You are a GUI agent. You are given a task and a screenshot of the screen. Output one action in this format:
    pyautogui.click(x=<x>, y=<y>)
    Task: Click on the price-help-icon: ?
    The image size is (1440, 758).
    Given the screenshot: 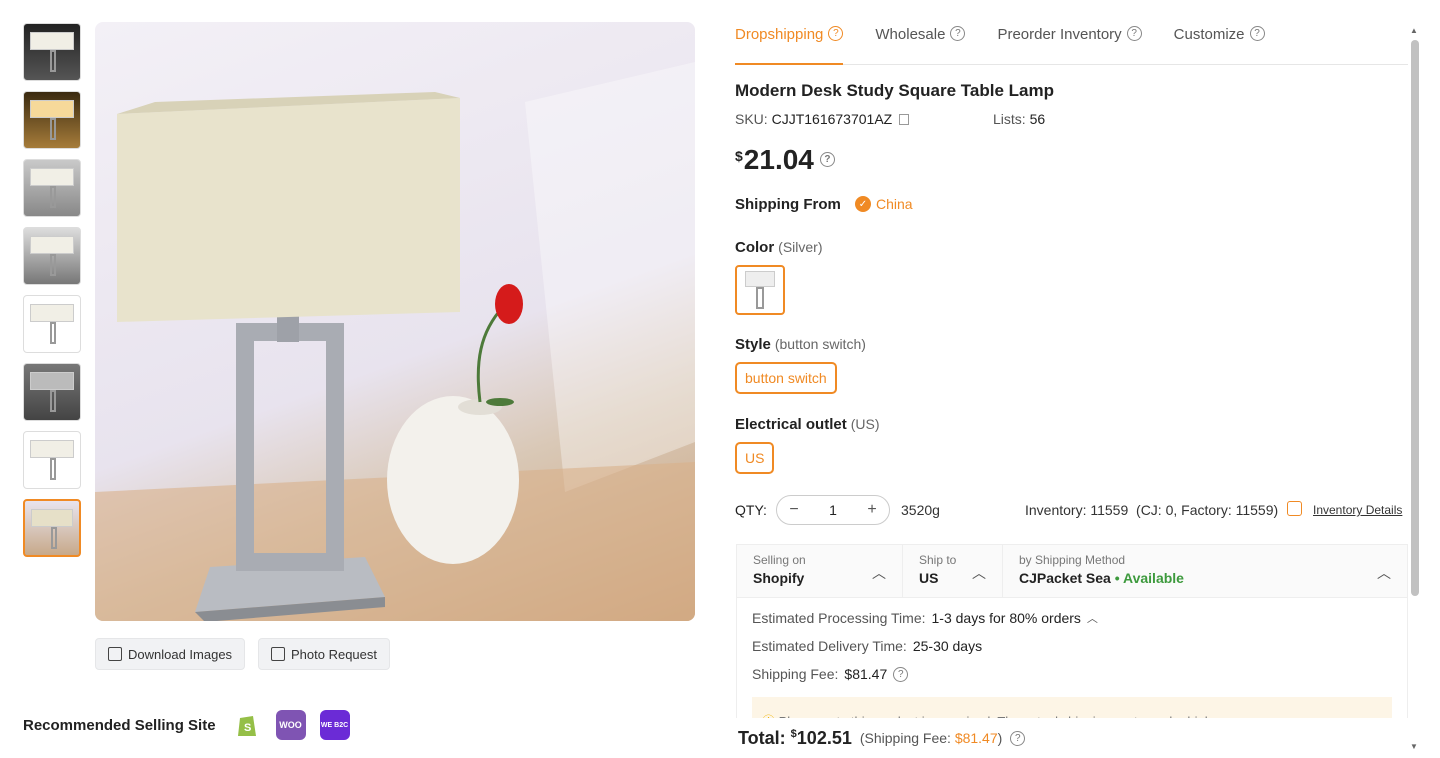 What is the action you would take?
    pyautogui.click(x=827, y=159)
    